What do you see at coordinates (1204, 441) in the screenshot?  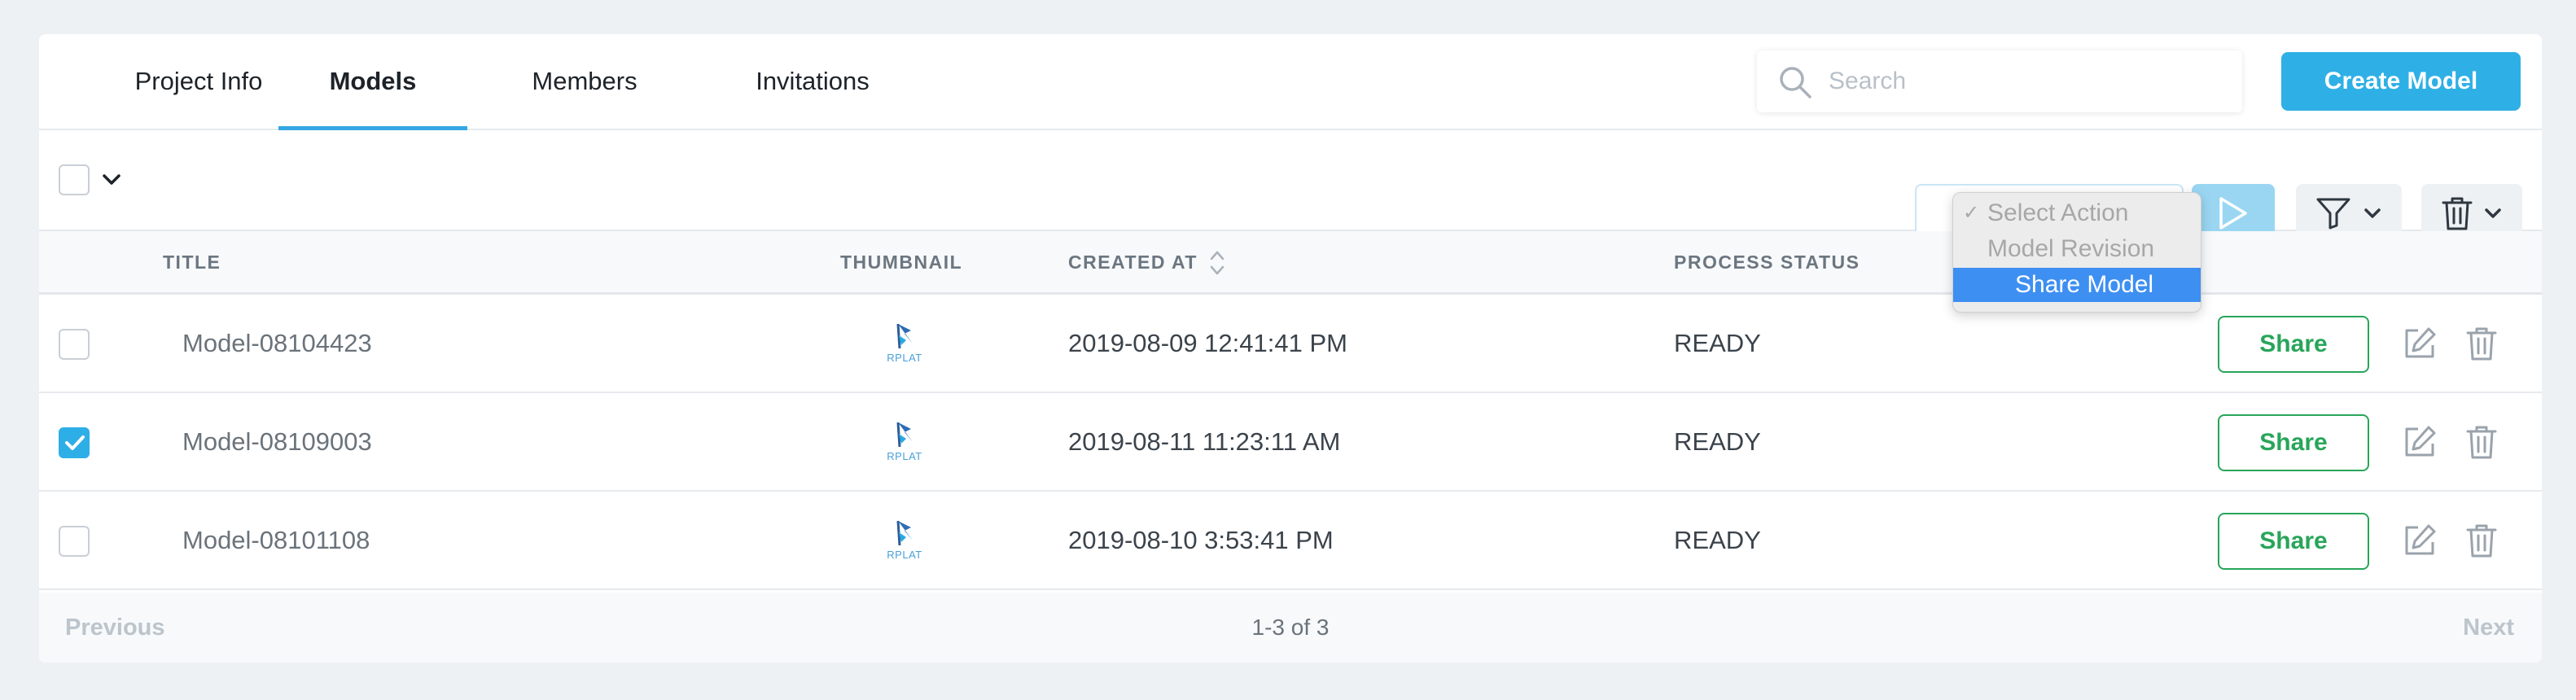 I see `created-at: 2019-08-11 11:23:11 AM` at bounding box center [1204, 441].